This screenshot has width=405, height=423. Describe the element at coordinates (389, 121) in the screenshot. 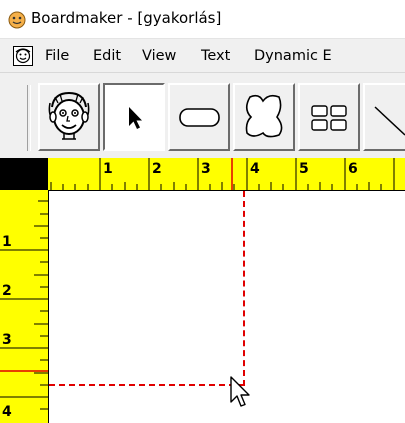

I see `line-icon` at that location.